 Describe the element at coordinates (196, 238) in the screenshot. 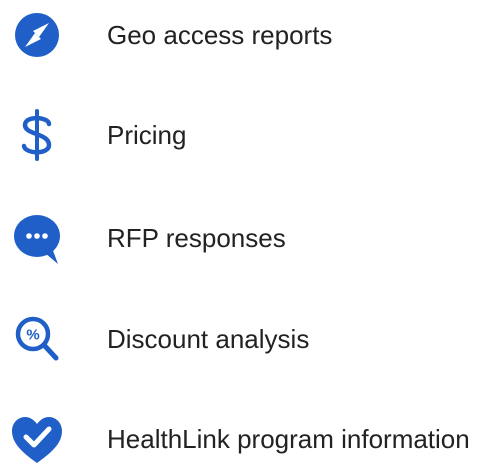

I see `list-item-label: RFP responses` at that location.